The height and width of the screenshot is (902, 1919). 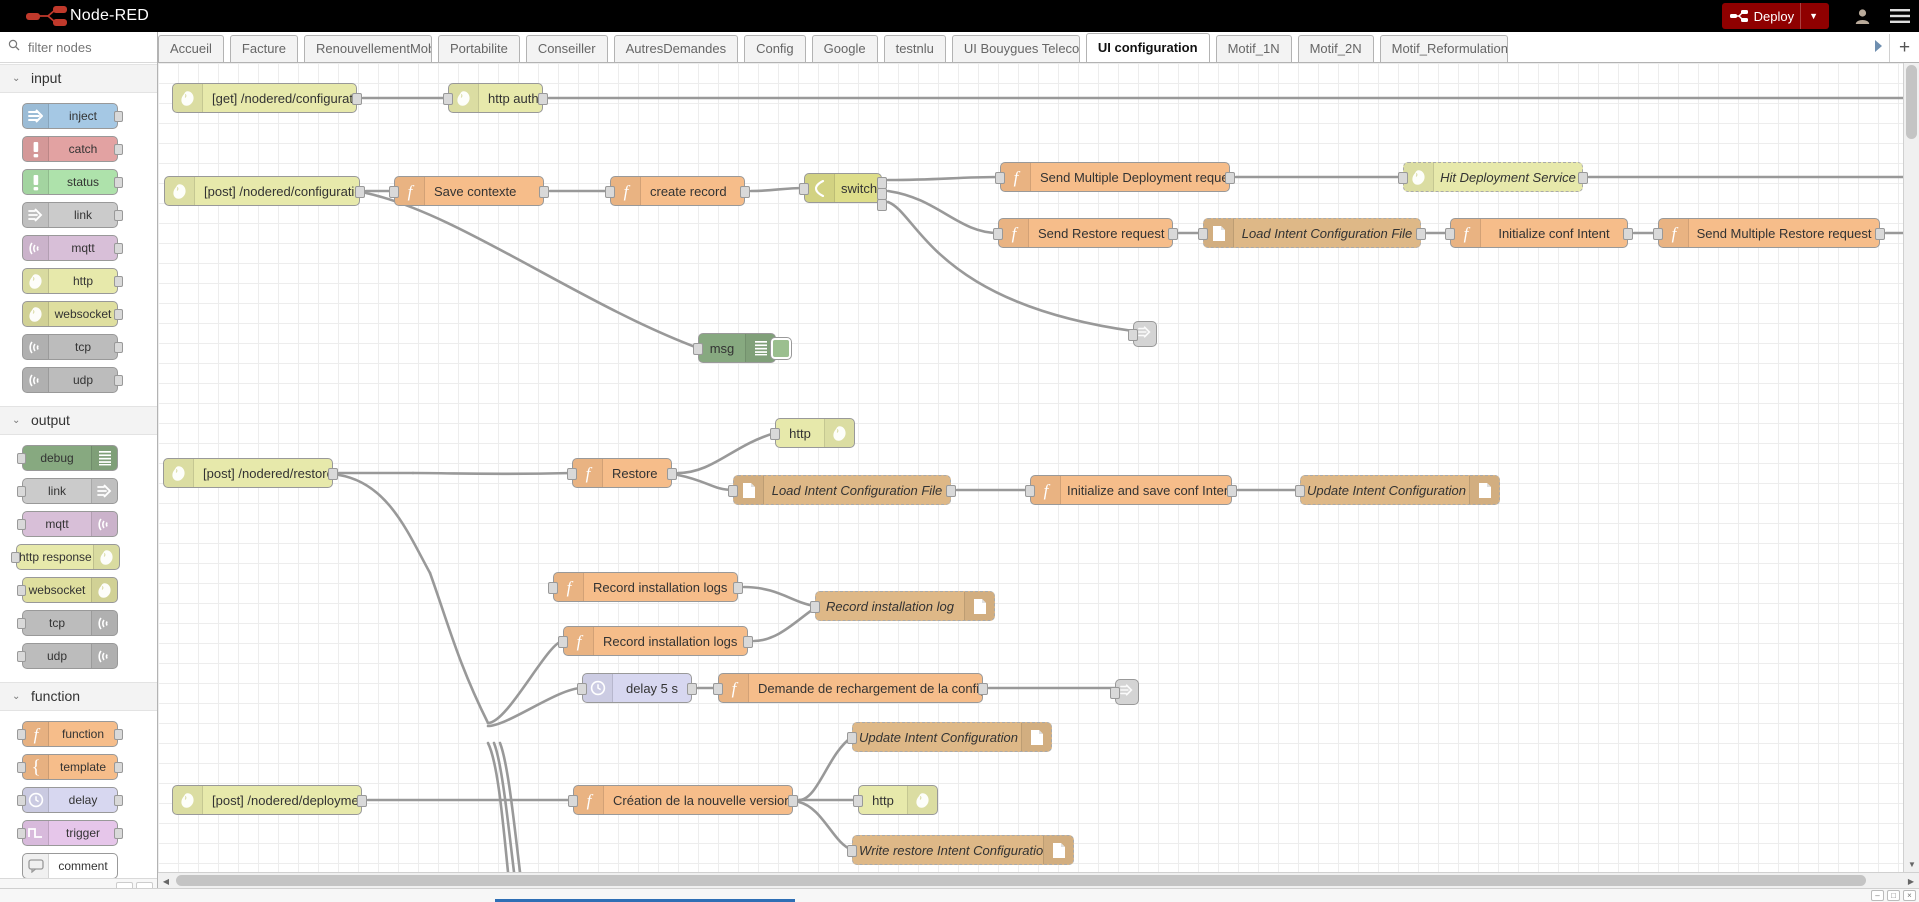 I want to click on flow-tab-conseiller: Conseiller, so click(x=566, y=48).